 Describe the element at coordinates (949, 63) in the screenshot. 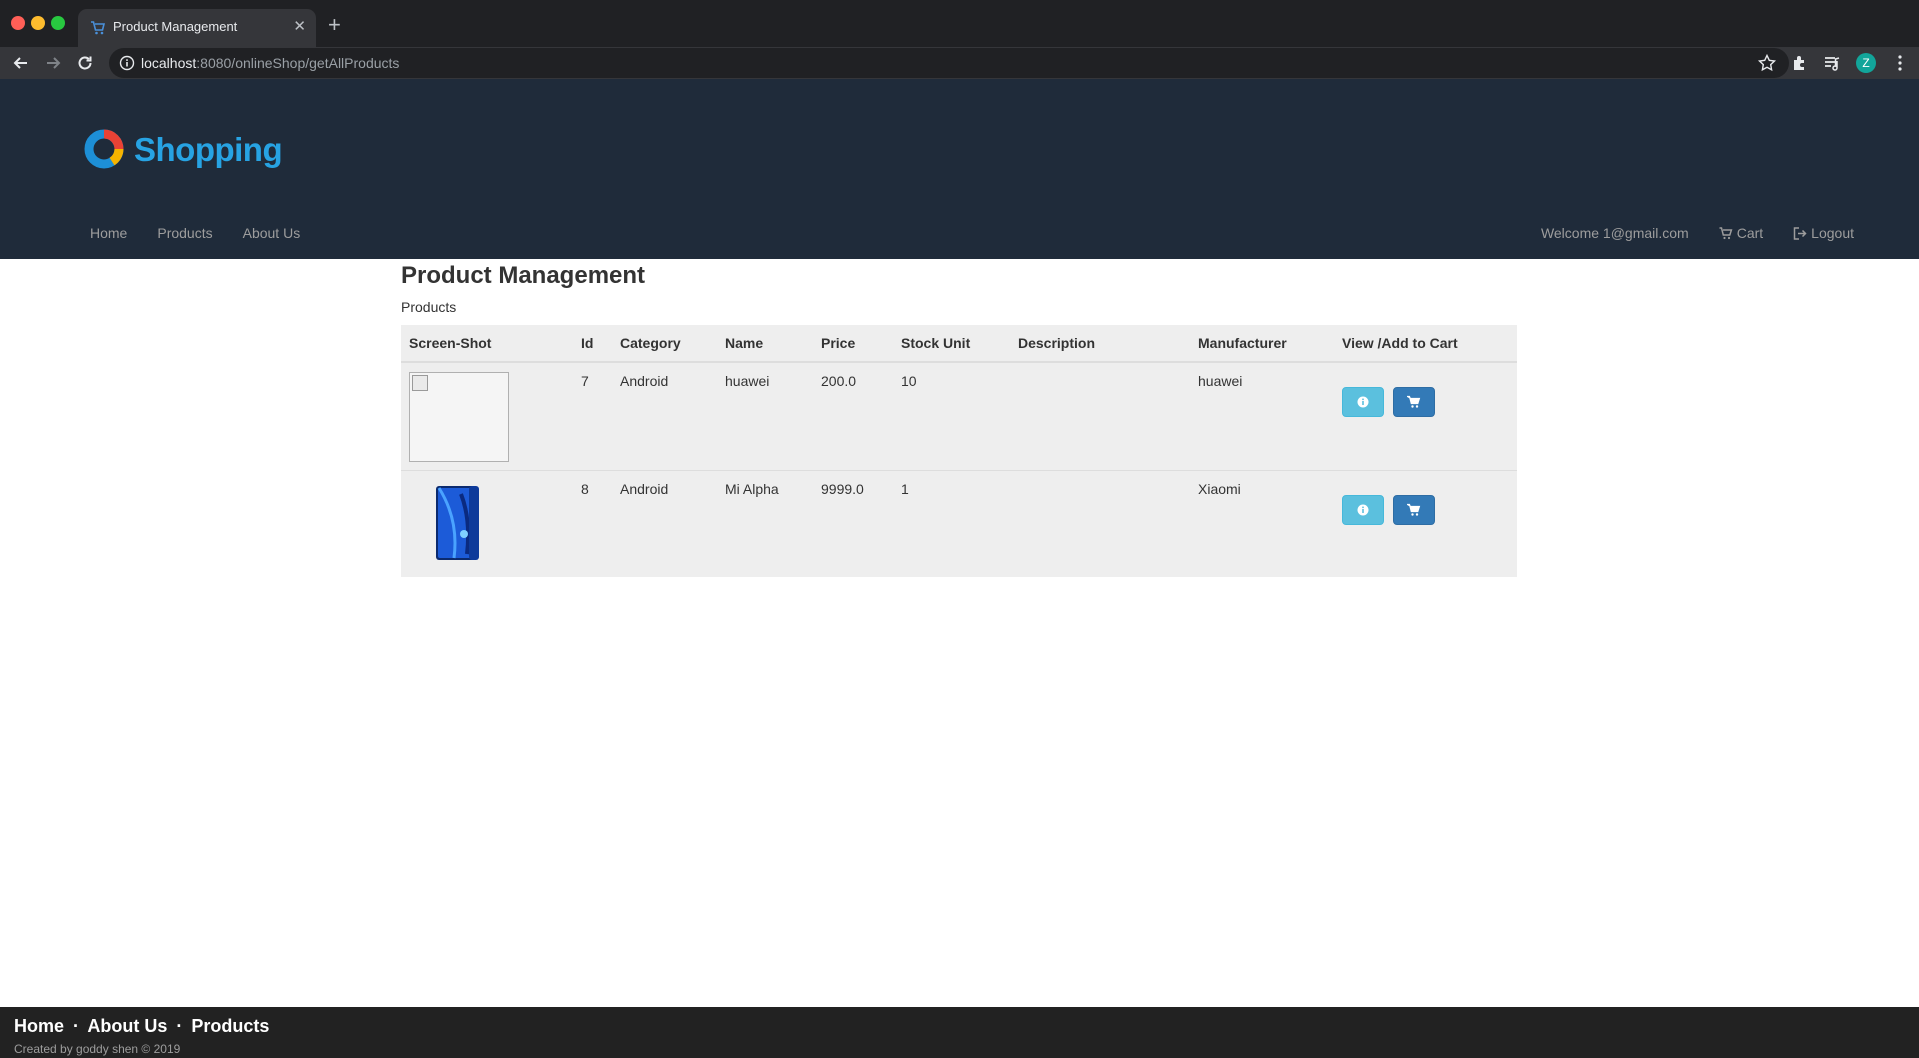

I see `address-bar: localhost:8080/onlineShop/getAllProducts` at that location.